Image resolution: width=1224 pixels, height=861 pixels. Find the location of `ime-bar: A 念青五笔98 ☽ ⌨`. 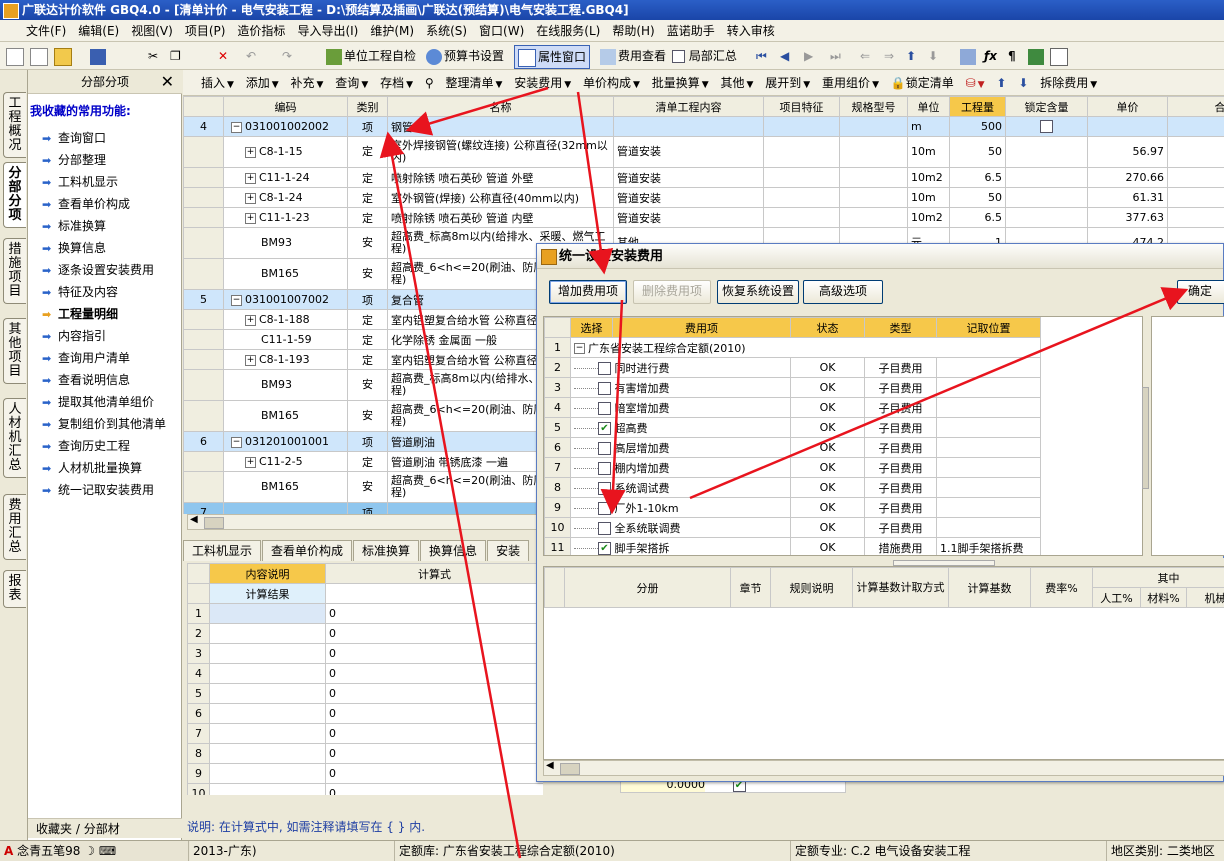

ime-bar: A 念青五笔98 ☽ ⌨ is located at coordinates (95, 851).